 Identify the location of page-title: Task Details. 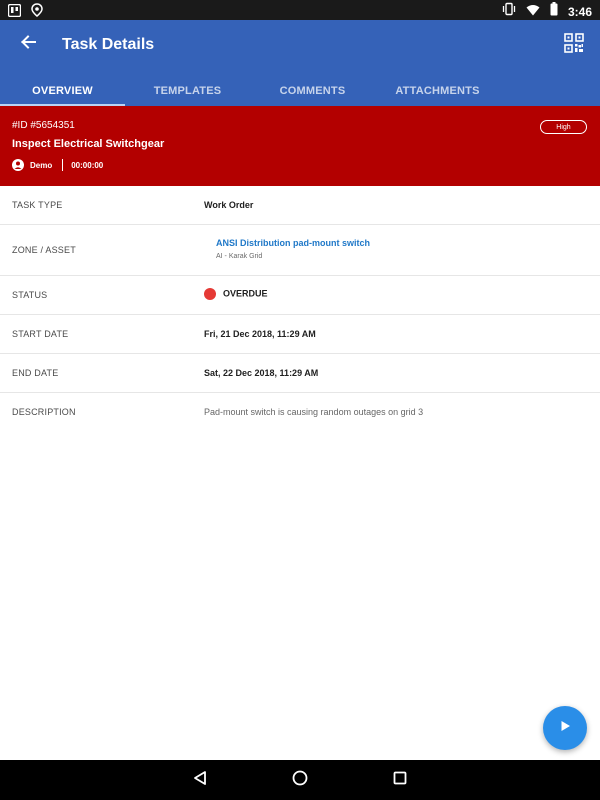
(108, 44).